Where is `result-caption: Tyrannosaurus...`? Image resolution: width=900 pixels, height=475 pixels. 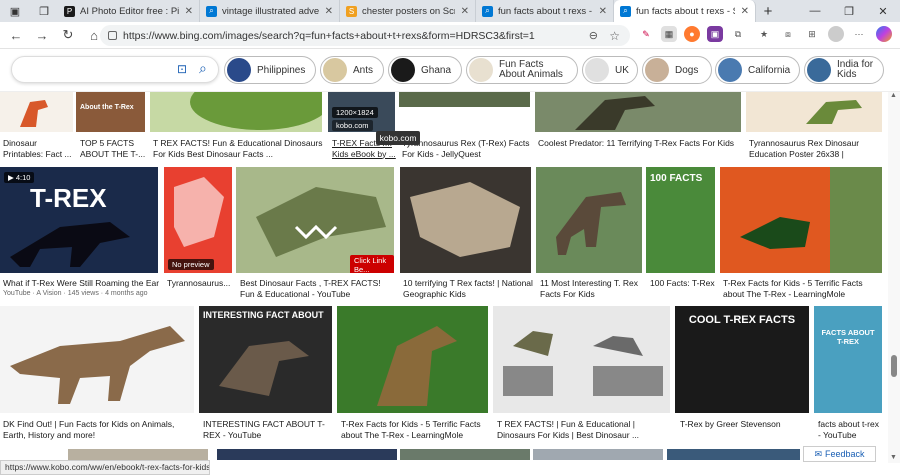
result-caption: Tyrannosaurus... is located at coordinates (200, 284).